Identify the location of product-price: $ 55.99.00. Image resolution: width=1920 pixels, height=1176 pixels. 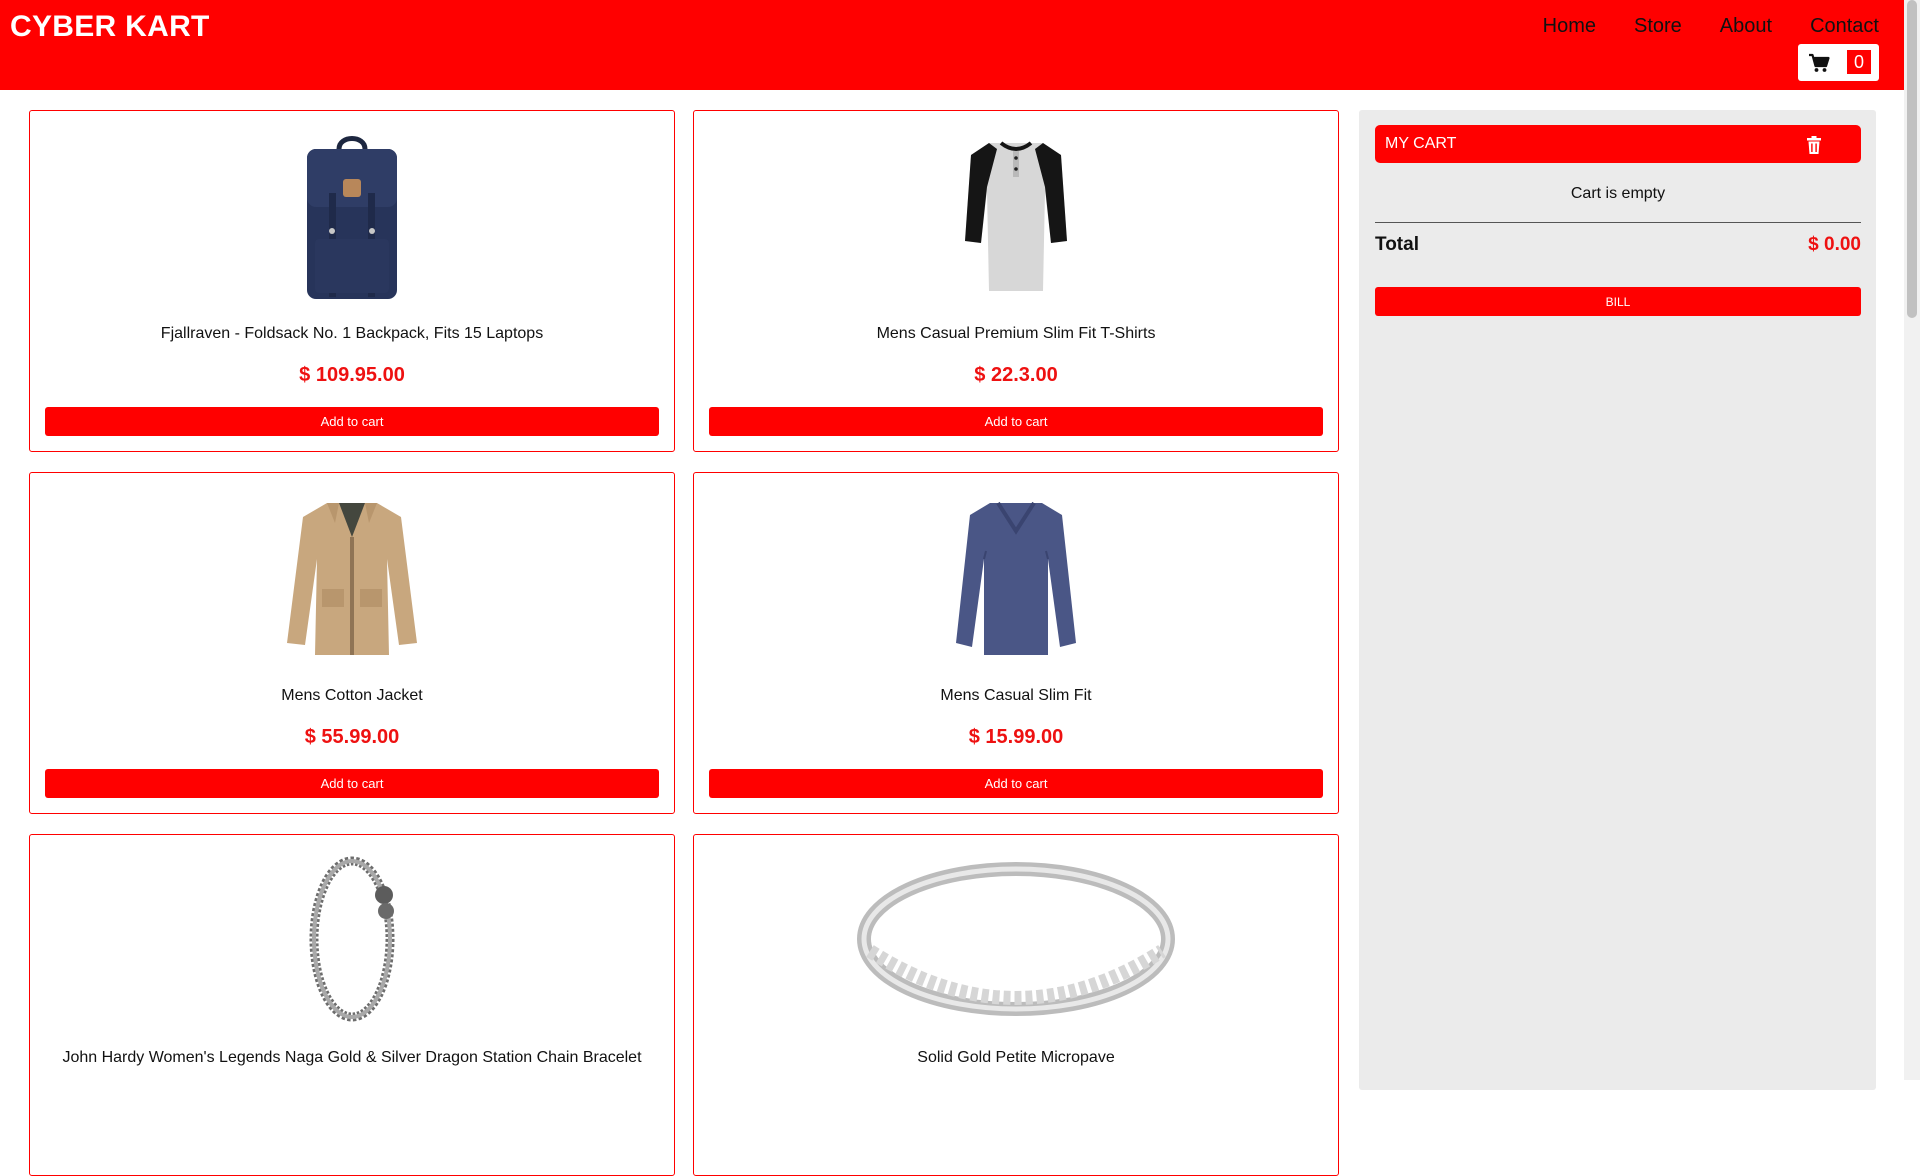
(352, 737).